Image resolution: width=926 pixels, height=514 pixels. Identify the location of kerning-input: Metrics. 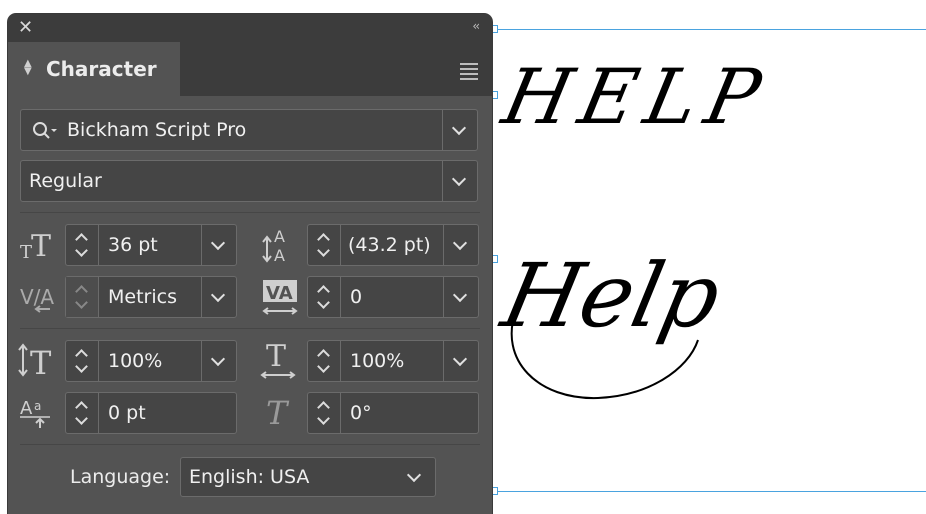
(151, 297).